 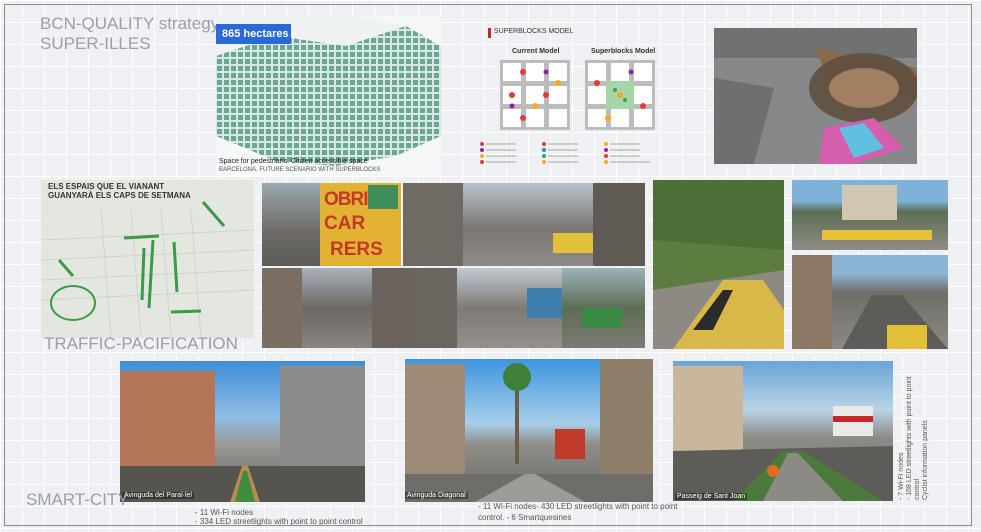 What do you see at coordinates (901, 476) in the screenshot?
I see `santjoan-note-1: - 7 Wi-Fi nodes` at bounding box center [901, 476].